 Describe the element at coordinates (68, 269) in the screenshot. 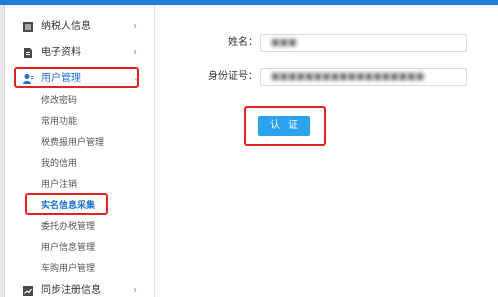

I see `submenu-item-label: 车购用户管理` at that location.